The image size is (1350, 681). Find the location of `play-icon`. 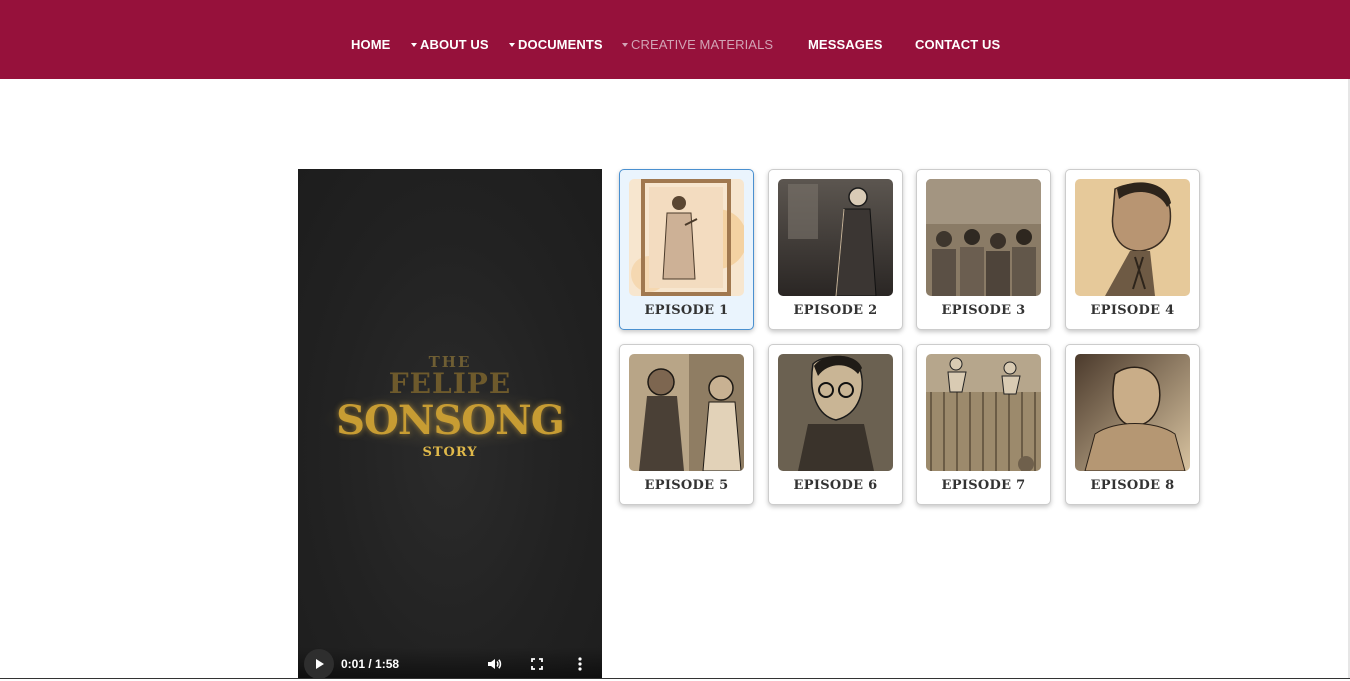

play-icon is located at coordinates (320, 664).